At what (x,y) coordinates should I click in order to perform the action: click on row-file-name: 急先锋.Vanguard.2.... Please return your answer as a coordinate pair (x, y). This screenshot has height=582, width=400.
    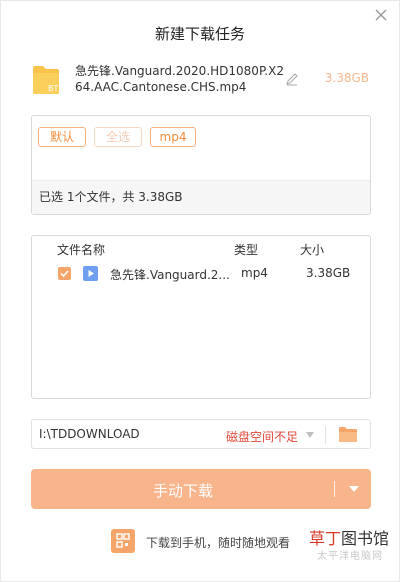
    Looking at the image, I should click on (170, 275).